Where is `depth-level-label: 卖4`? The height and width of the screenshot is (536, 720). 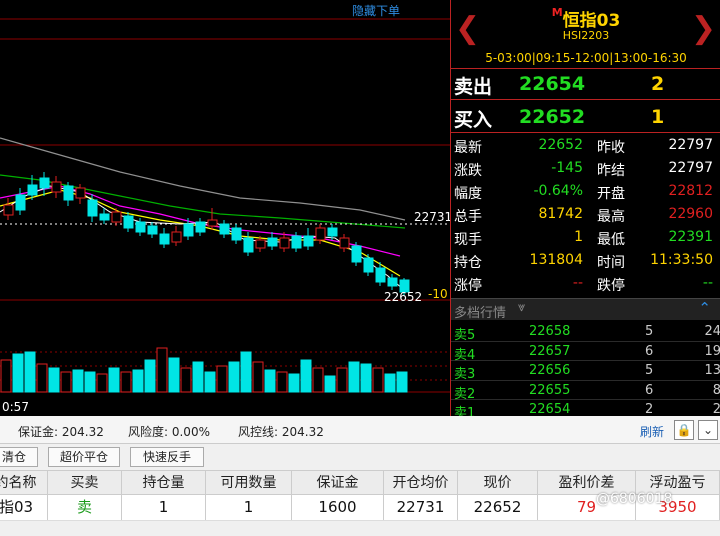
depth-level-label: 卖4 is located at coordinates (465, 355).